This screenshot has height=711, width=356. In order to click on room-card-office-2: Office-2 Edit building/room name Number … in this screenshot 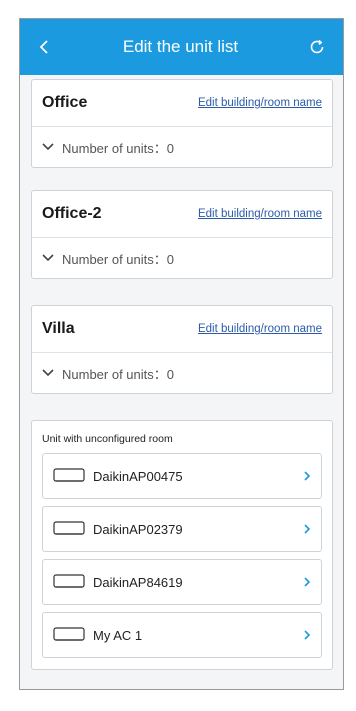, I will do `click(182, 234)`.